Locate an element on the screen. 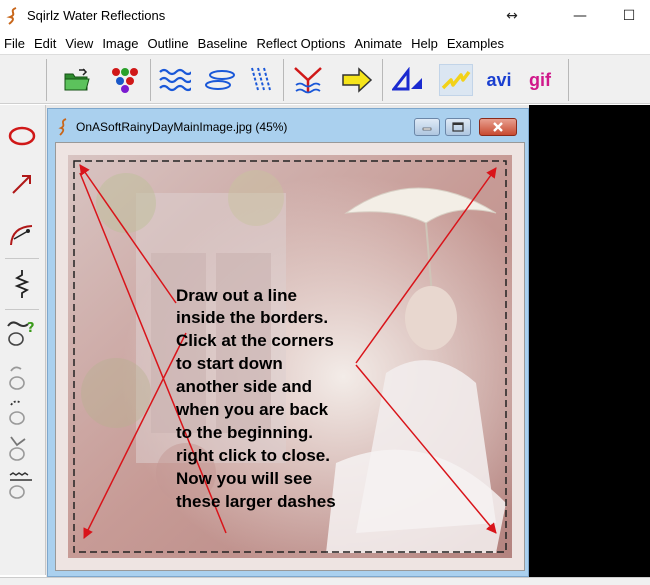  arrow-line-icon is located at coordinates (21, 184).